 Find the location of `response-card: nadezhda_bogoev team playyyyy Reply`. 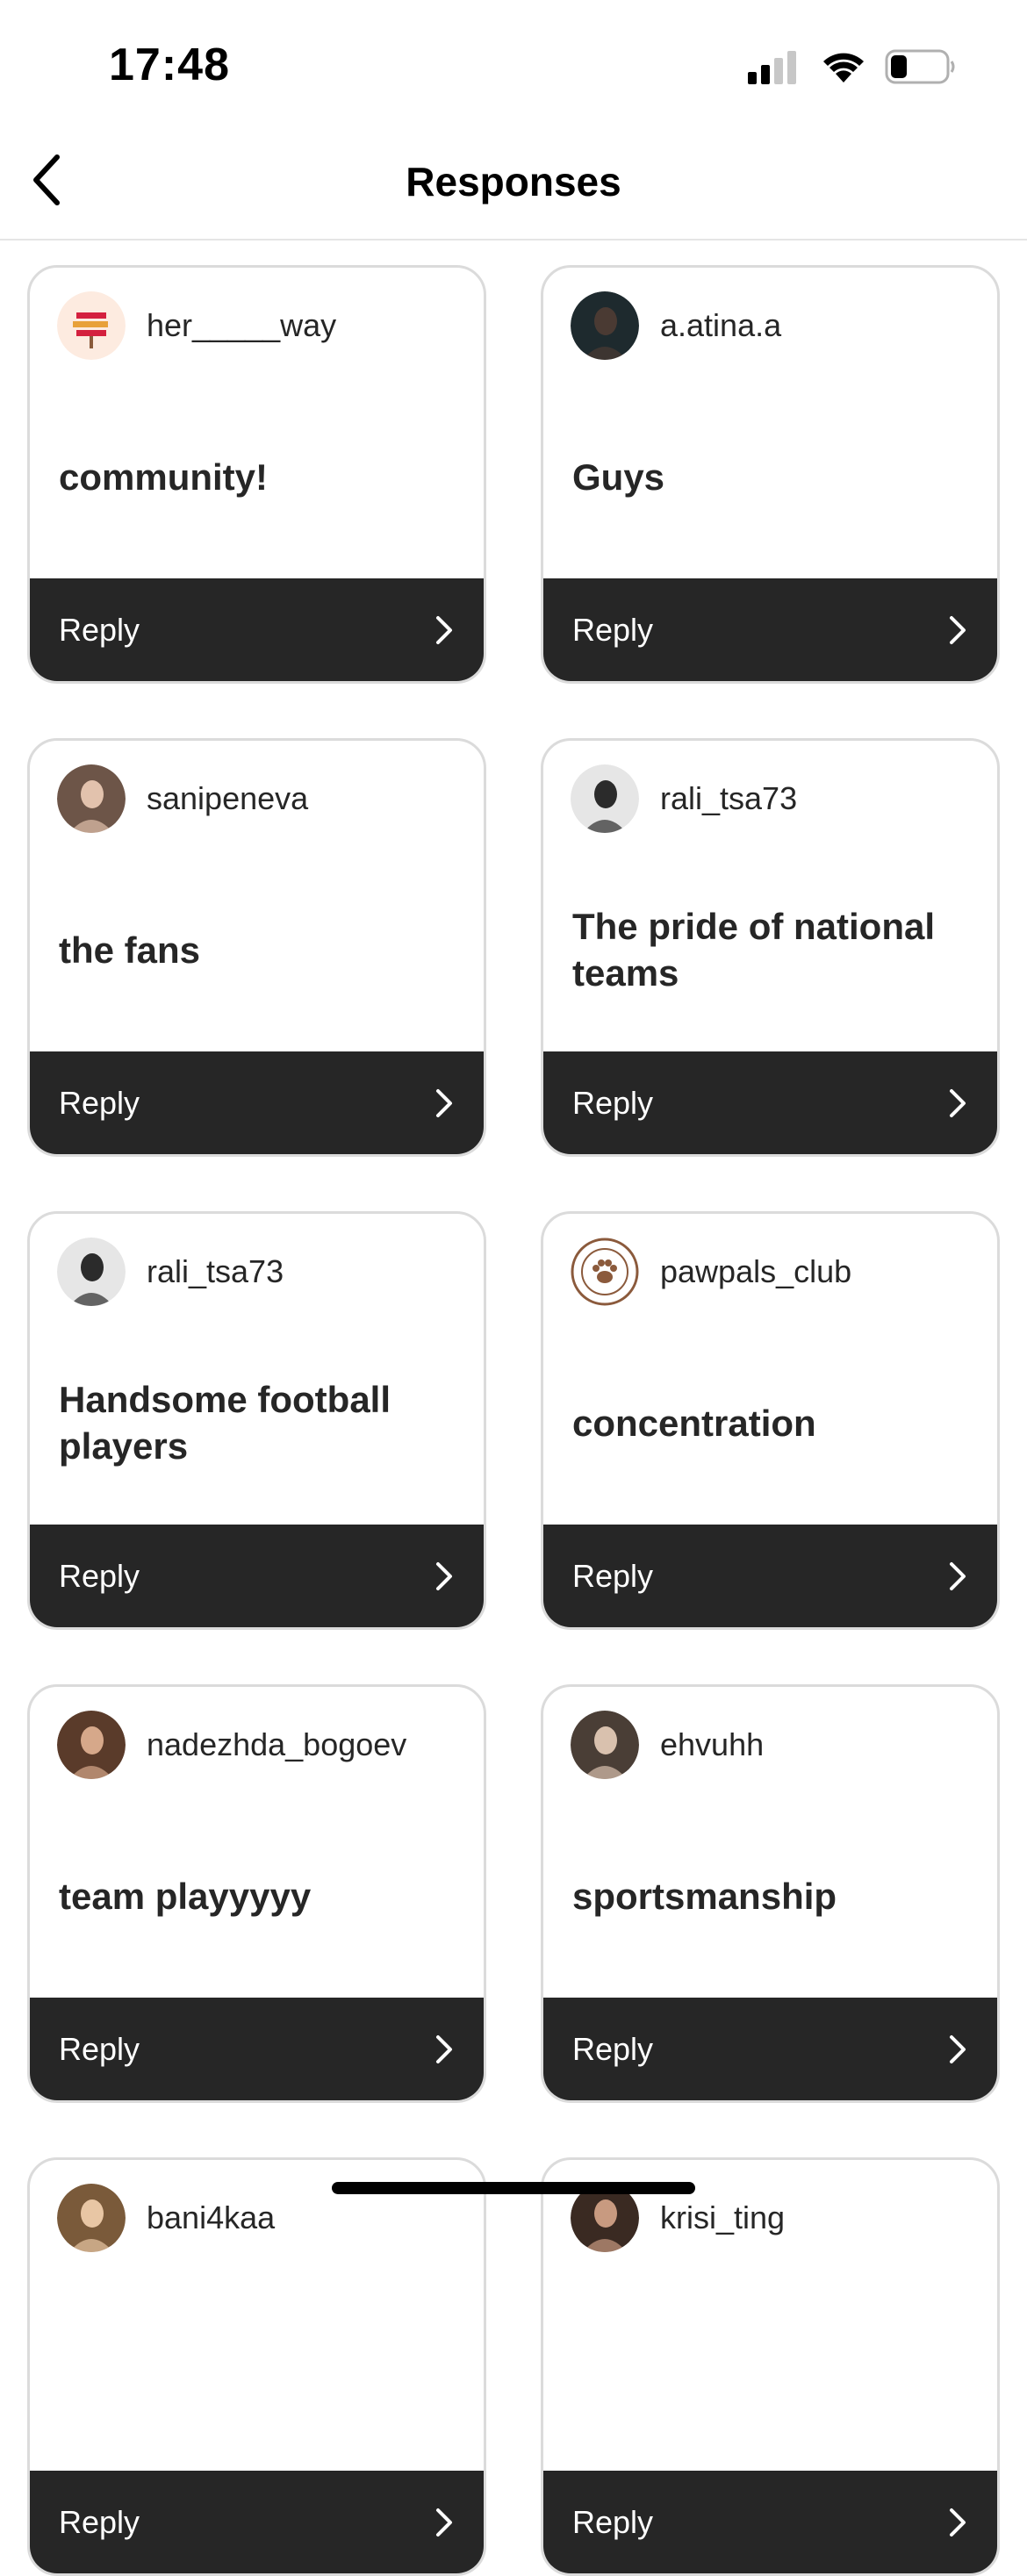

response-card: nadezhda_bogoev team playyyyy Reply is located at coordinates (256, 1894).